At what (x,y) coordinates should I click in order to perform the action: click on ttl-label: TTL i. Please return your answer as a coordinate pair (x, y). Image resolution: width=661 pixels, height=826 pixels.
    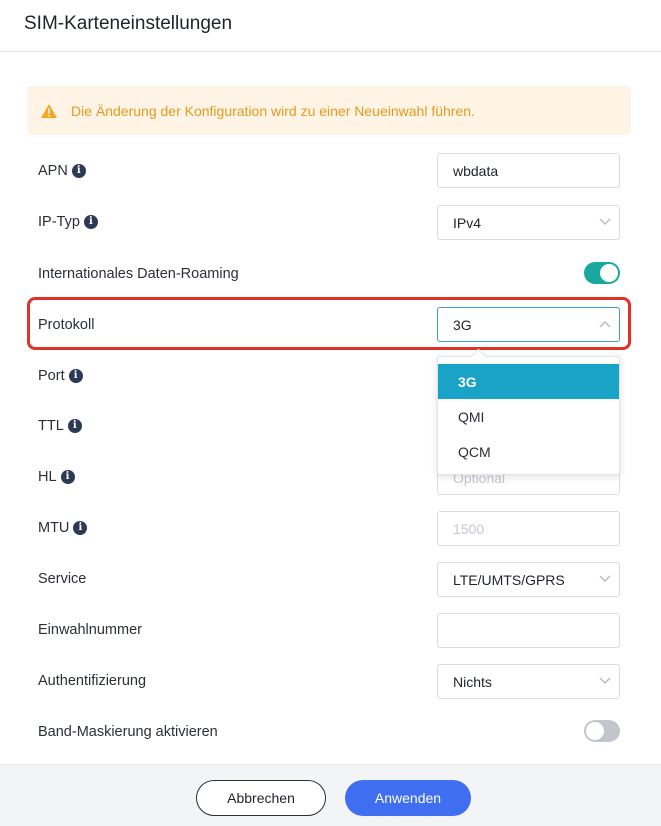
    Looking at the image, I should click on (60, 426).